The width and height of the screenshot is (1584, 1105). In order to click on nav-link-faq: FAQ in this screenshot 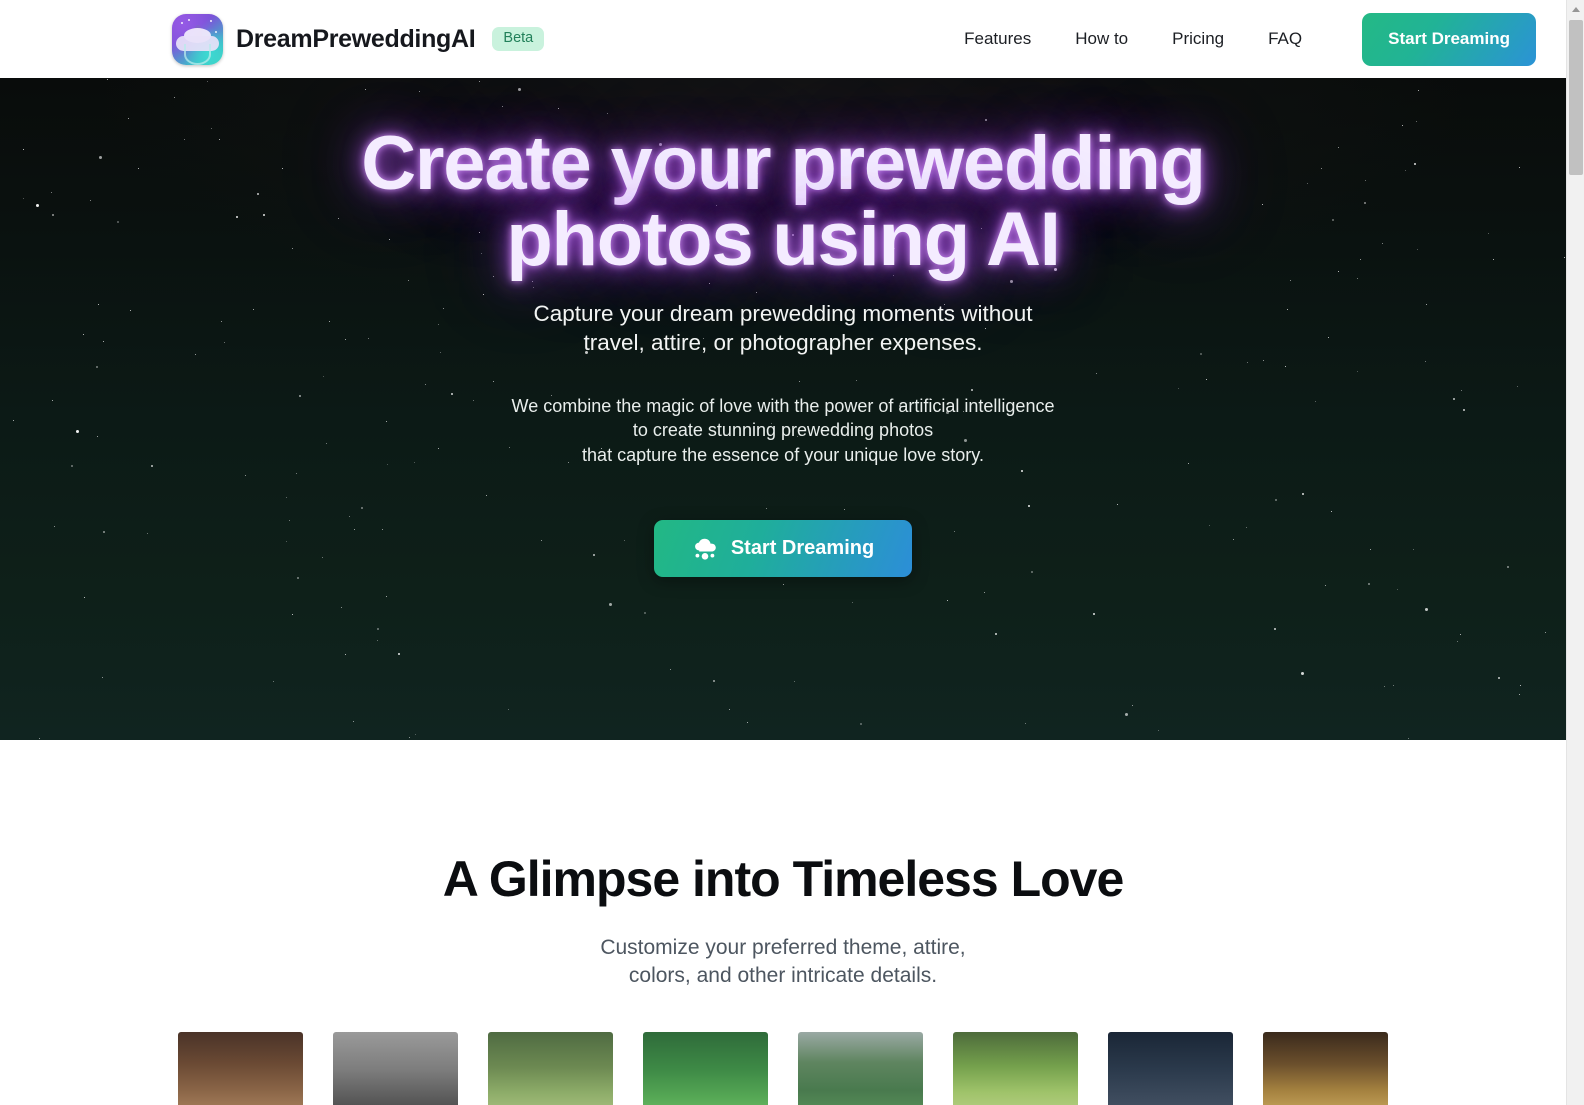, I will do `click(1285, 39)`.